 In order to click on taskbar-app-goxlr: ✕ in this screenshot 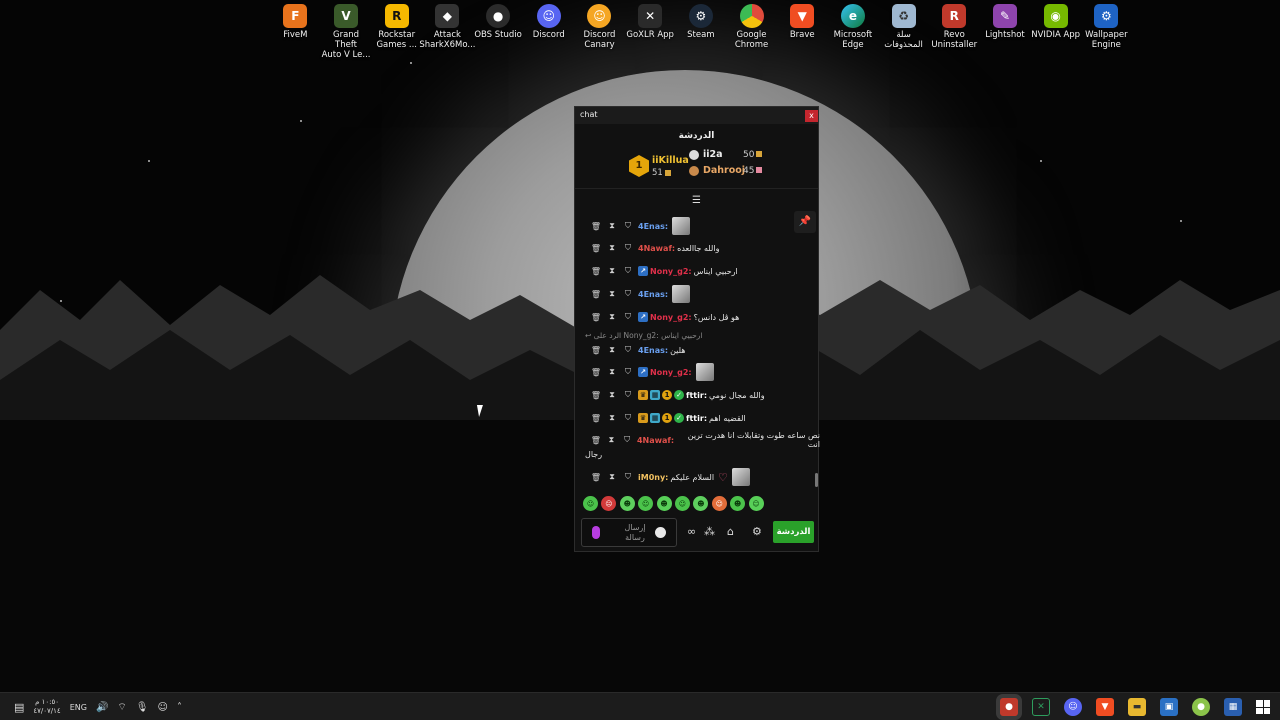, I will do `click(1041, 707)`.